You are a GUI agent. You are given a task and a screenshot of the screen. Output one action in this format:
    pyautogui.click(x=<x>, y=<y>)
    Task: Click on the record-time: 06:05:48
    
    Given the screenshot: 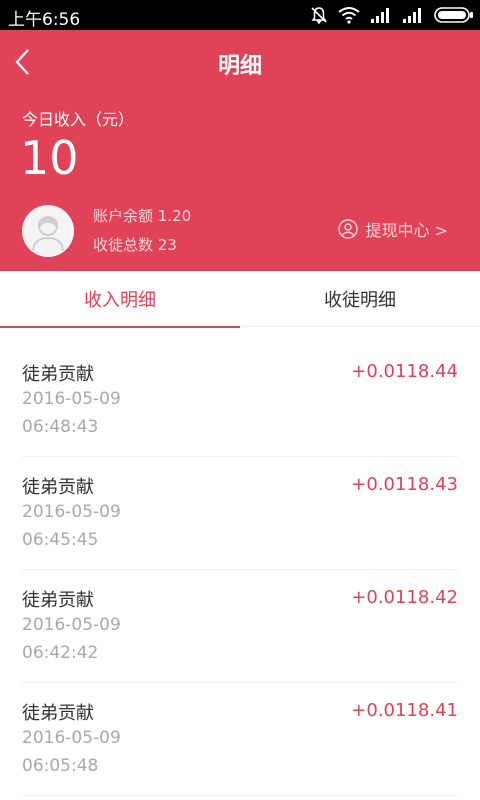 What is the action you would take?
    pyautogui.click(x=60, y=766)
    